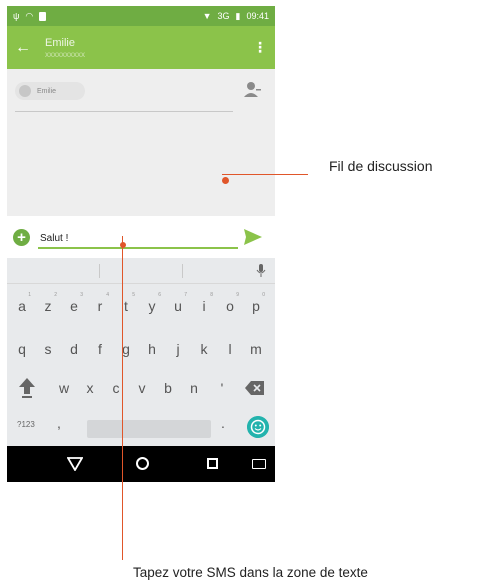  Describe the element at coordinates (230, 349) in the screenshot. I see `key: l` at that location.